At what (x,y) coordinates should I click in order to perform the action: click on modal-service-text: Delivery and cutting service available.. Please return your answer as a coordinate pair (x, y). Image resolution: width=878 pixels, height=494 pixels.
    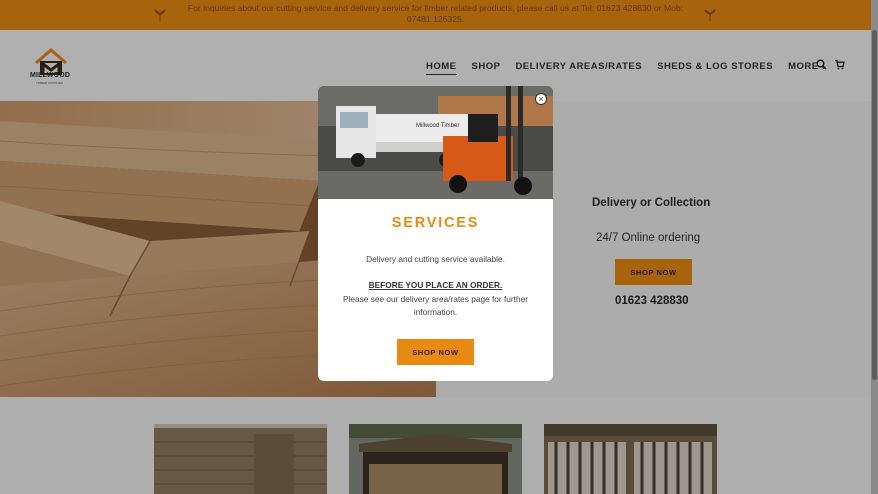
    Looking at the image, I should click on (435, 259).